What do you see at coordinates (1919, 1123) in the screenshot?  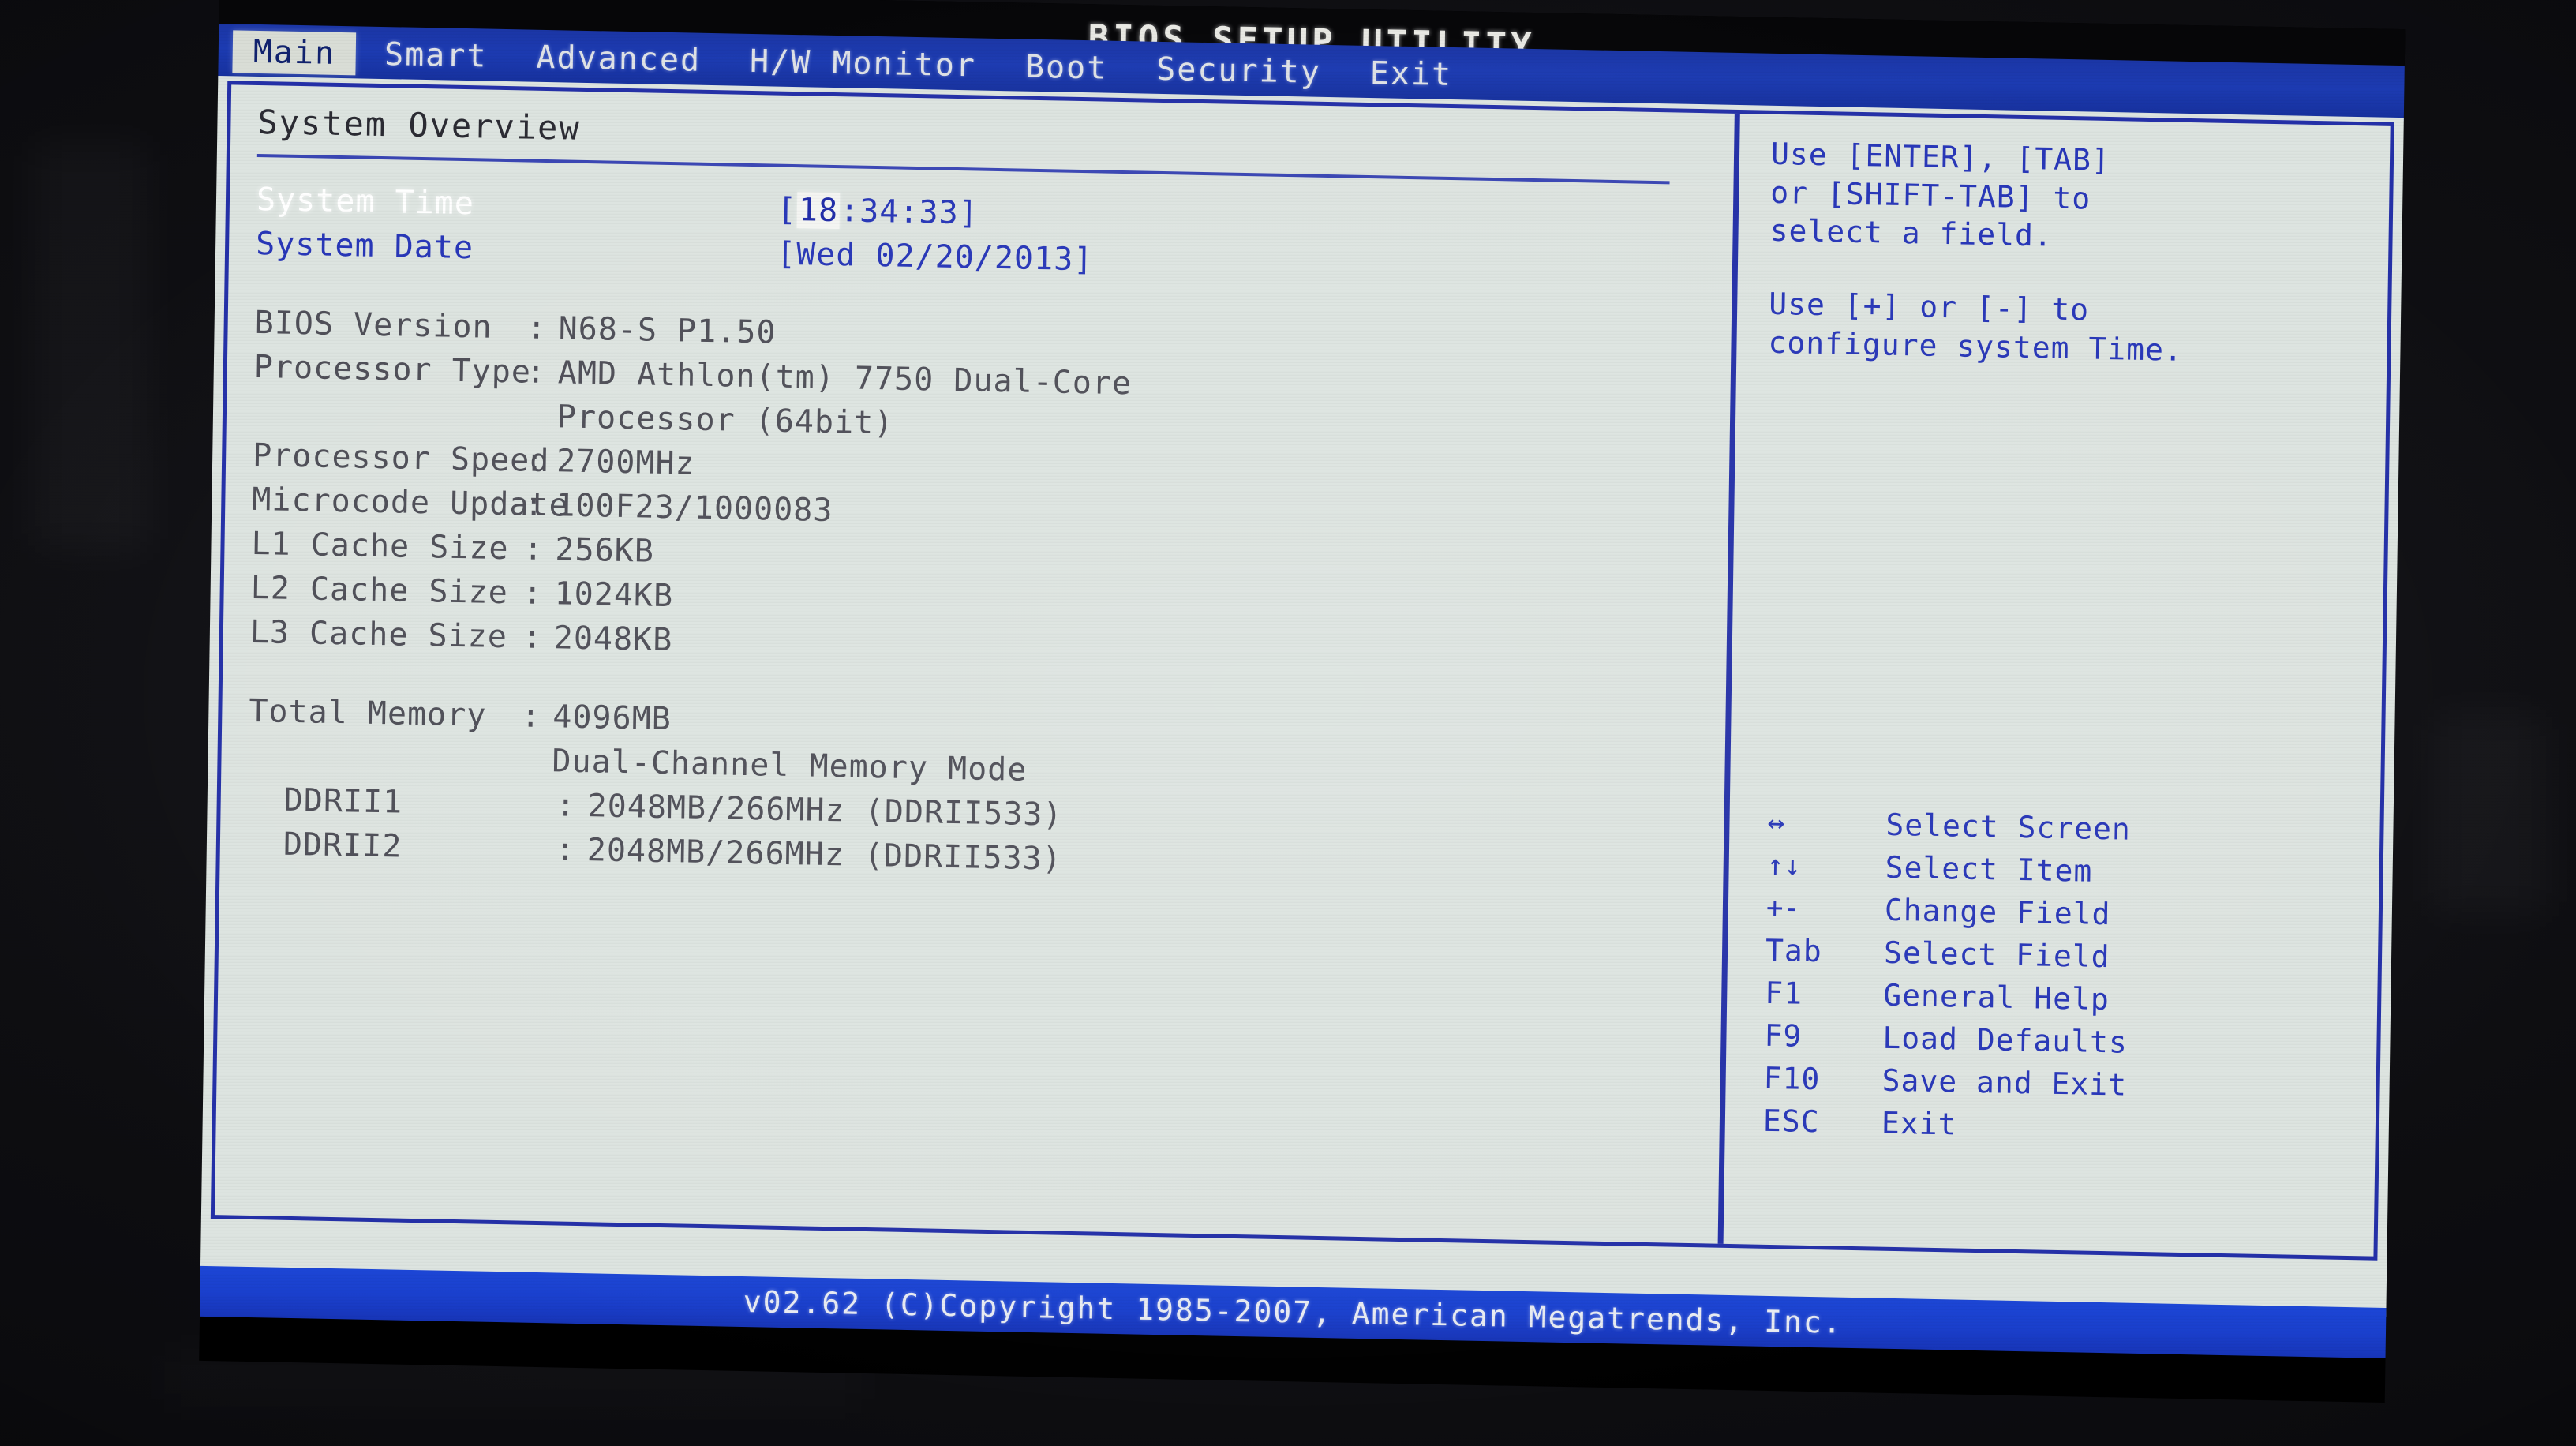 I see `key-legend-label: Exit` at bounding box center [1919, 1123].